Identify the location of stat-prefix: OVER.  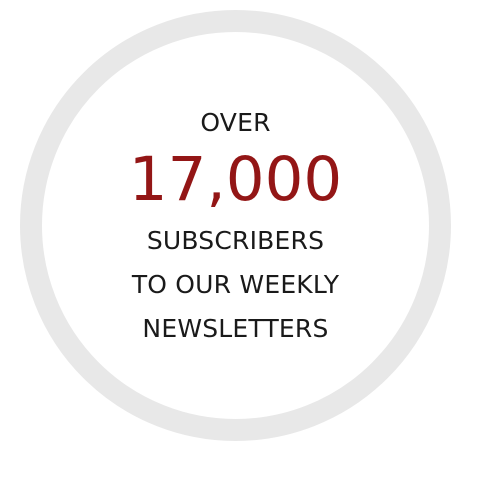
(235, 122).